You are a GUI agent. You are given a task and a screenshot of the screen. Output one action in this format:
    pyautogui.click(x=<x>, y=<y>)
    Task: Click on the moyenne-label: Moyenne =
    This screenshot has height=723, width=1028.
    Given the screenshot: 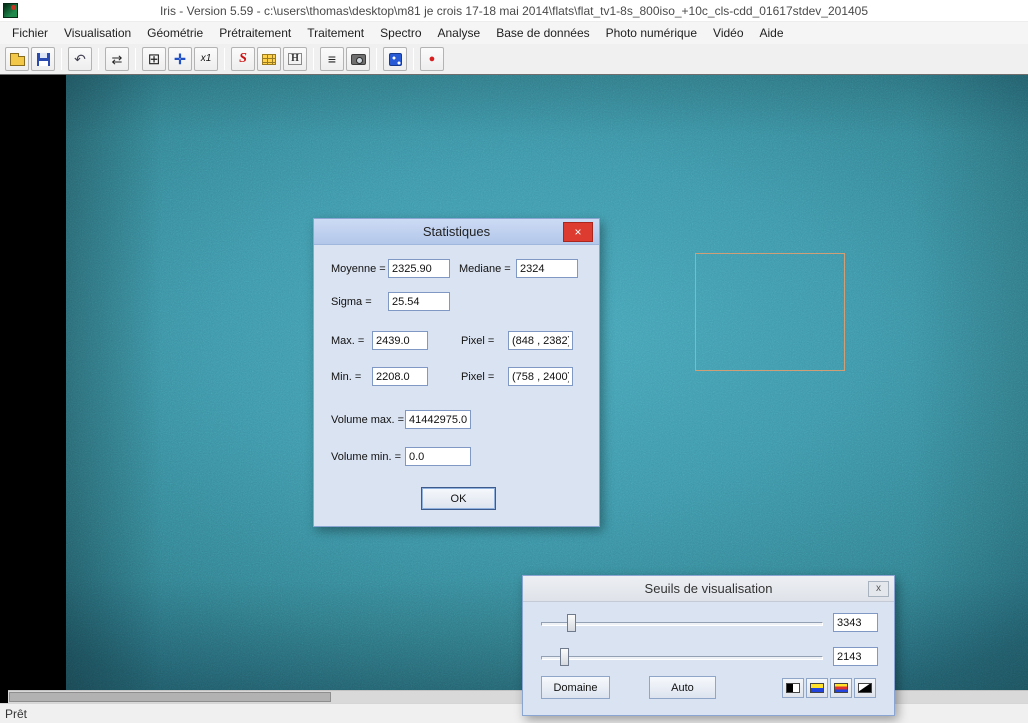 What is the action you would take?
    pyautogui.click(x=358, y=269)
    